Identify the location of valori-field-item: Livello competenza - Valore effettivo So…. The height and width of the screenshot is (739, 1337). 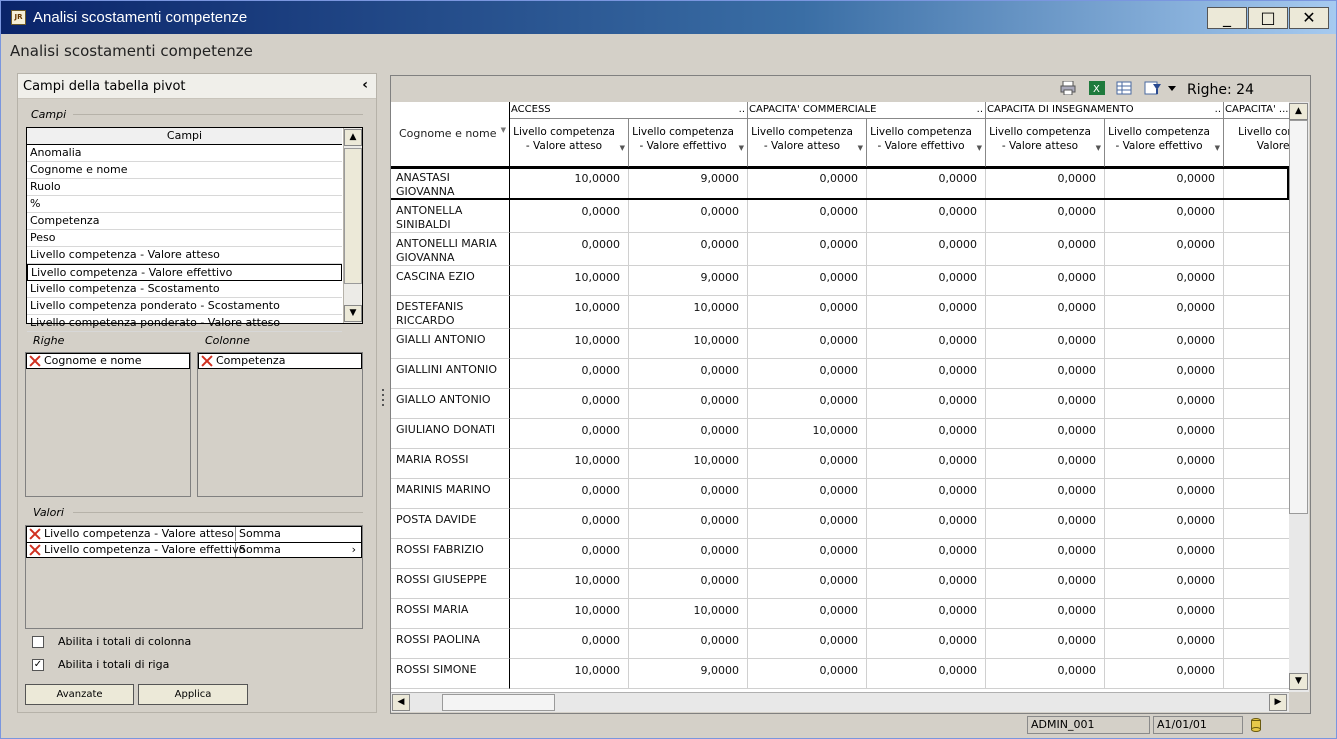
(194, 550).